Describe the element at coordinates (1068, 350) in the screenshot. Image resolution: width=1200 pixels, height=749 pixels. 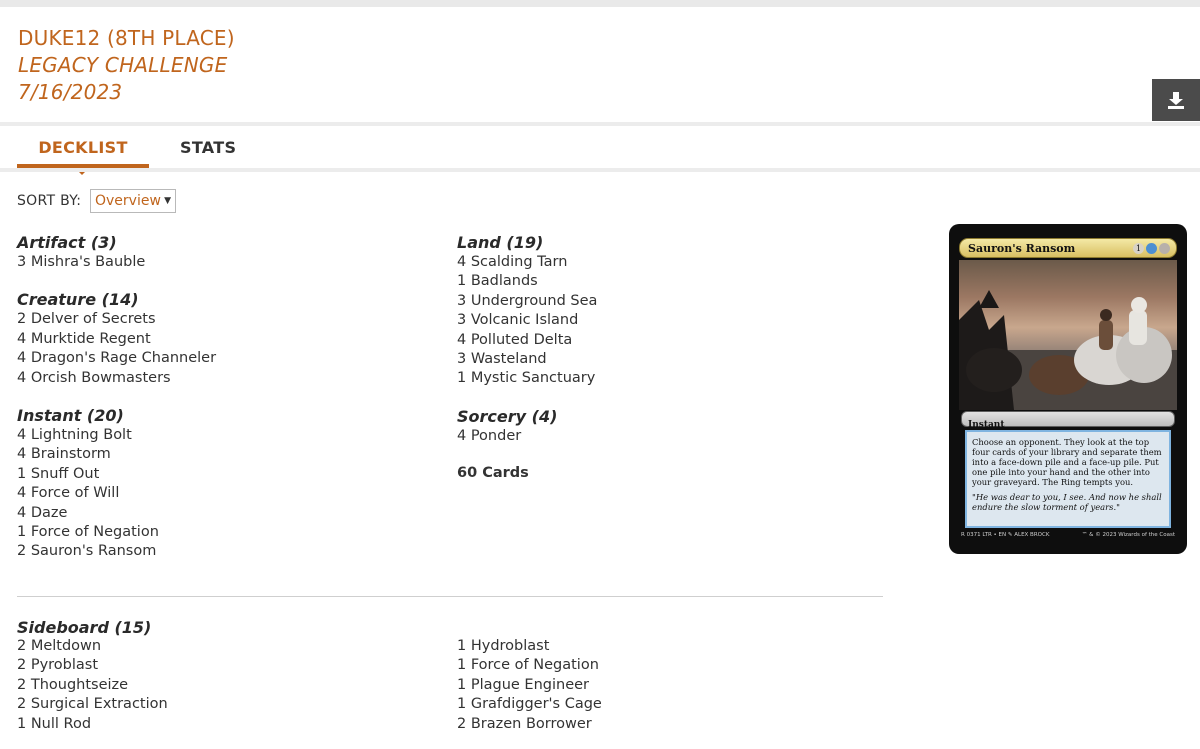
I see `card-art-illustration` at that location.